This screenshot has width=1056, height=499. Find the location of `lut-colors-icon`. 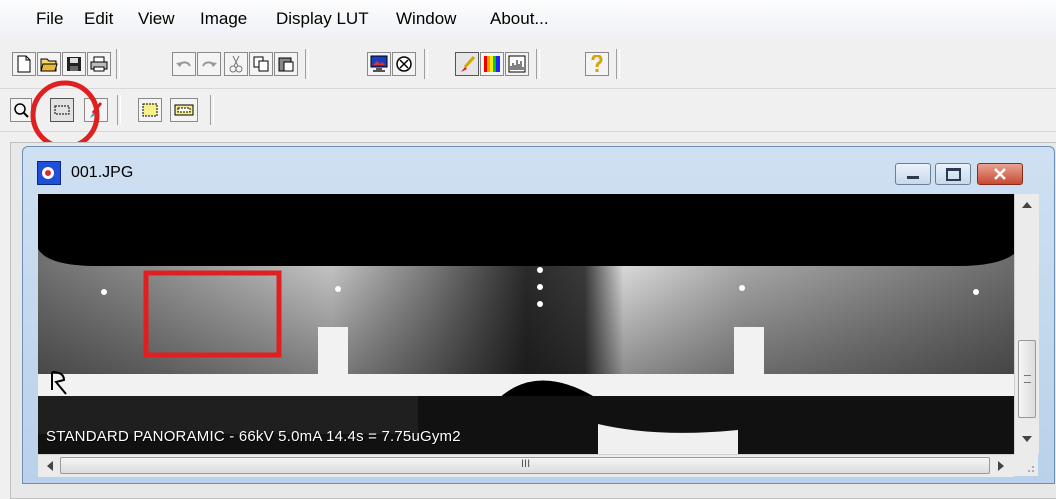

lut-colors-icon is located at coordinates (492, 64).